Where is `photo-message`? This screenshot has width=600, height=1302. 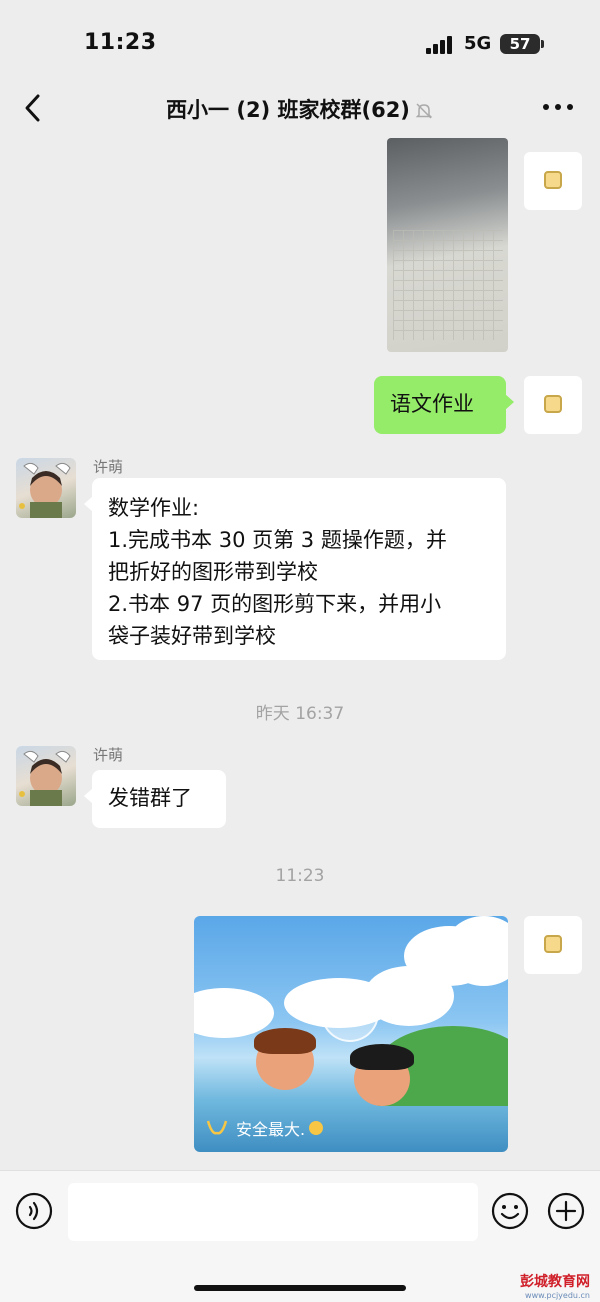
photo-message is located at coordinates (447, 245).